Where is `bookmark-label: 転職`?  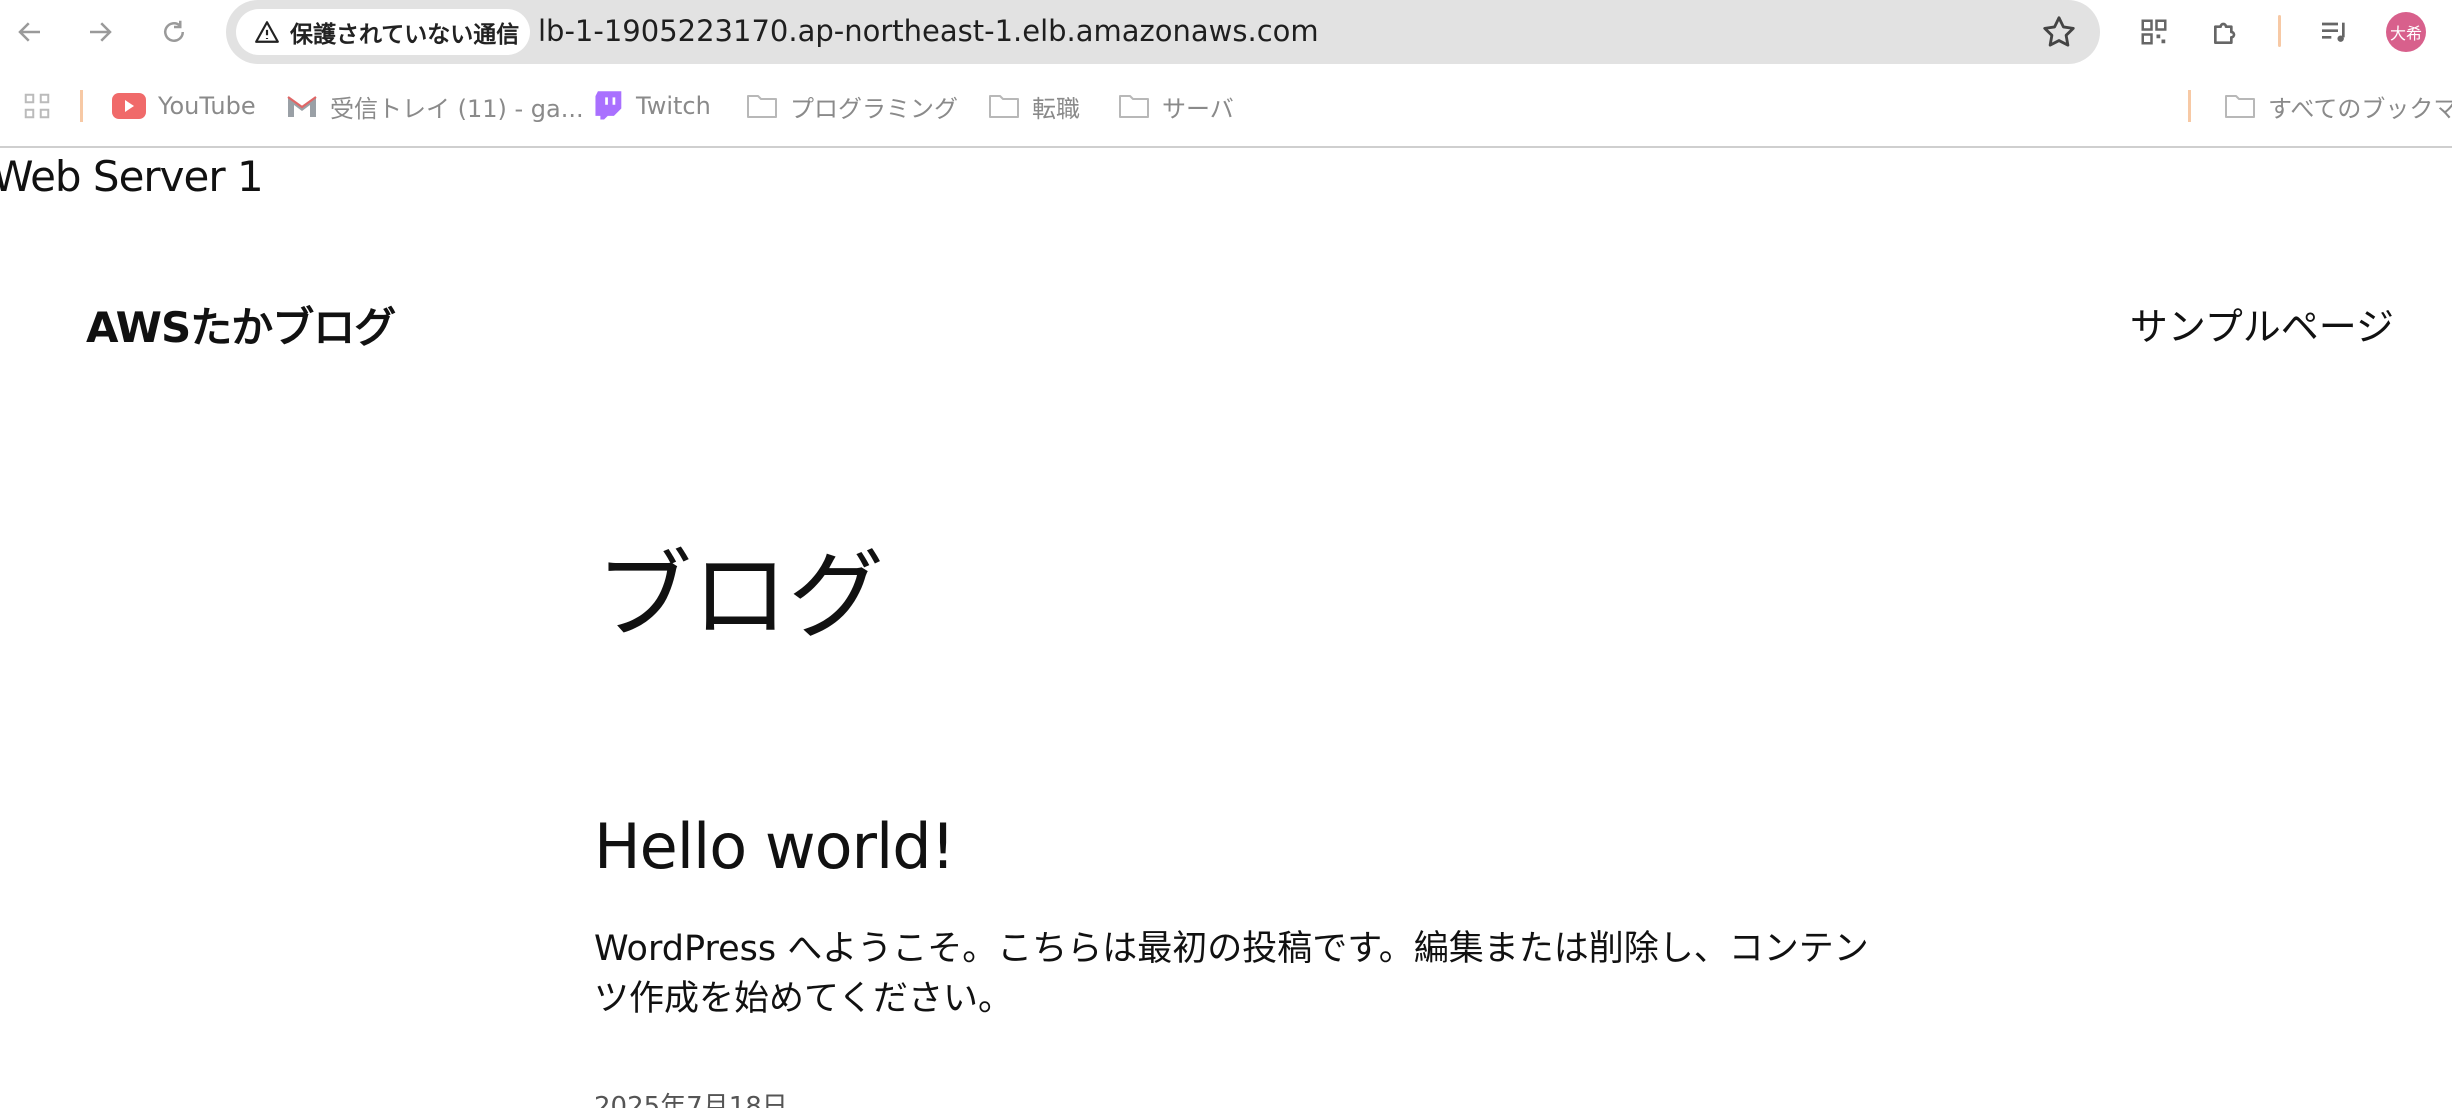 bookmark-label: 転職 is located at coordinates (1056, 108).